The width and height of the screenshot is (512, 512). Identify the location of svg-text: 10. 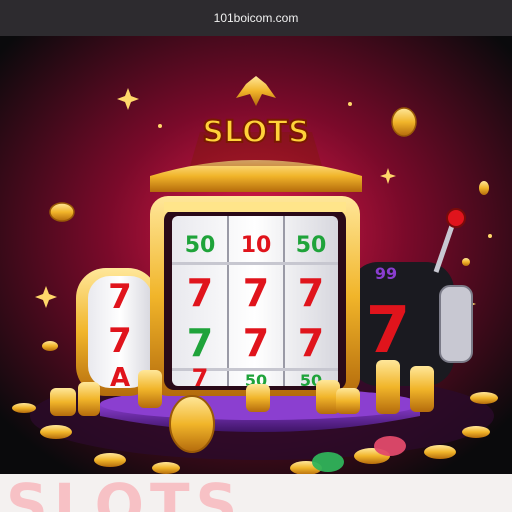
(256, 245).